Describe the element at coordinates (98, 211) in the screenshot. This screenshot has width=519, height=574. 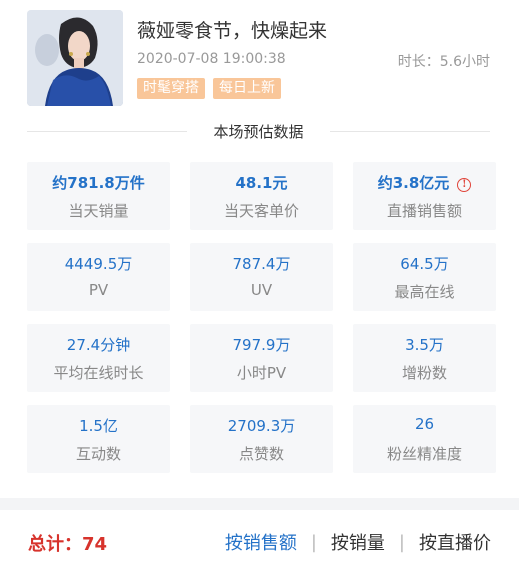
I see `stat-label: 当天销量` at that location.